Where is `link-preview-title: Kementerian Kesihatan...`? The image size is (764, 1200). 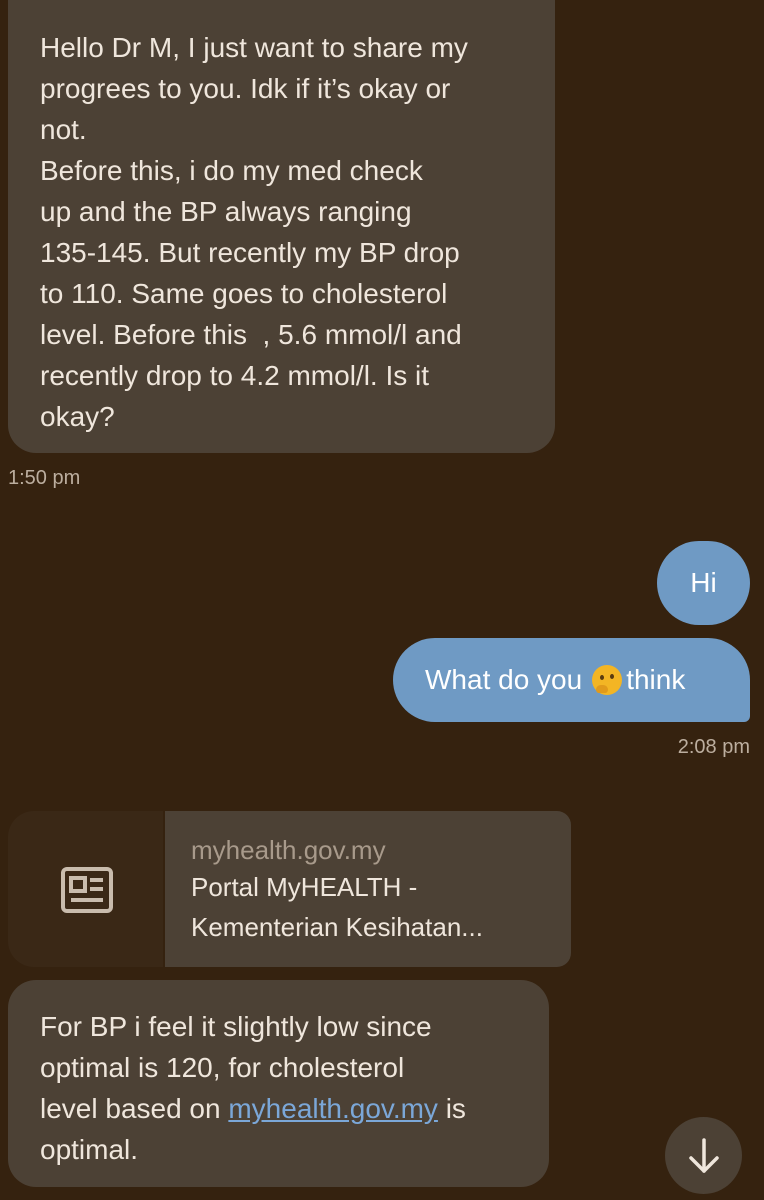 link-preview-title: Kementerian Kesihatan... is located at coordinates (337, 927).